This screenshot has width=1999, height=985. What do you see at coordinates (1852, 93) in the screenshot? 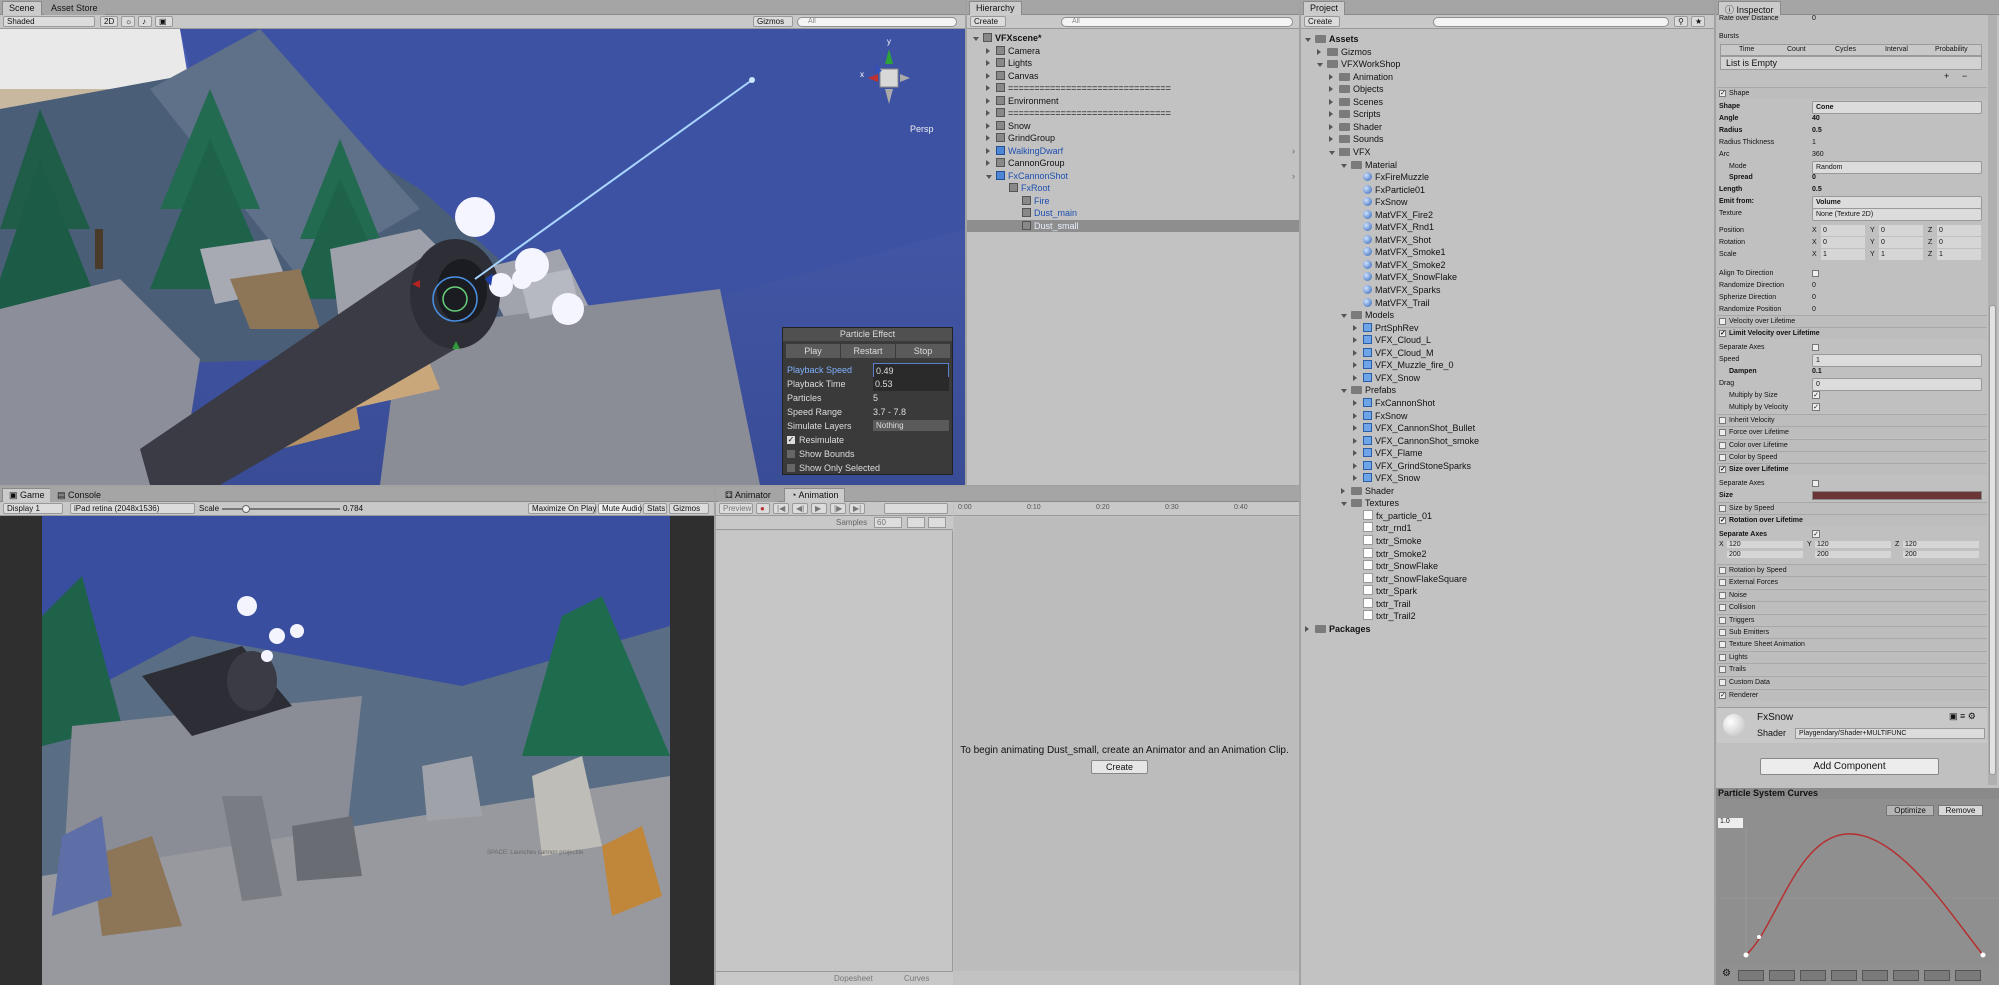
I see `module-header: ✓ Shape` at bounding box center [1852, 93].